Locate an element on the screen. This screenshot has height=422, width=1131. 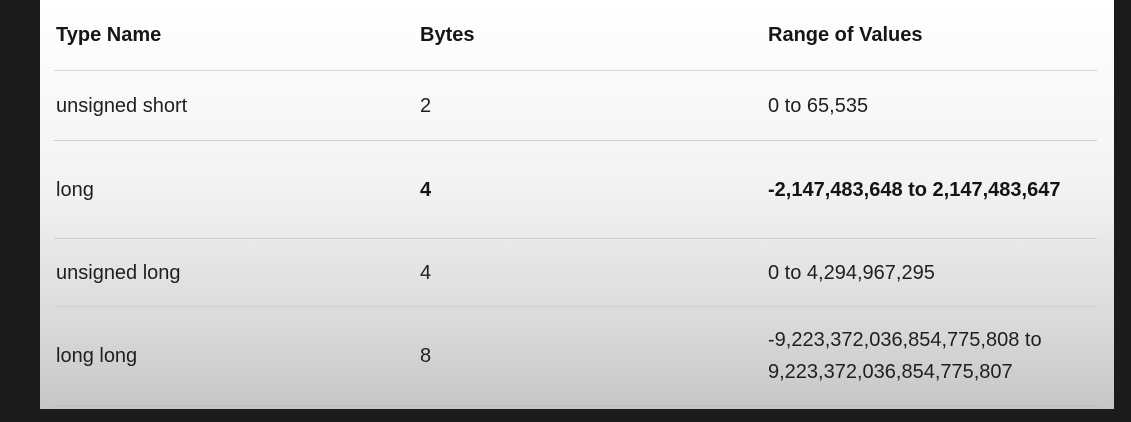
cell-bytes: 8 is located at coordinates (592, 356).